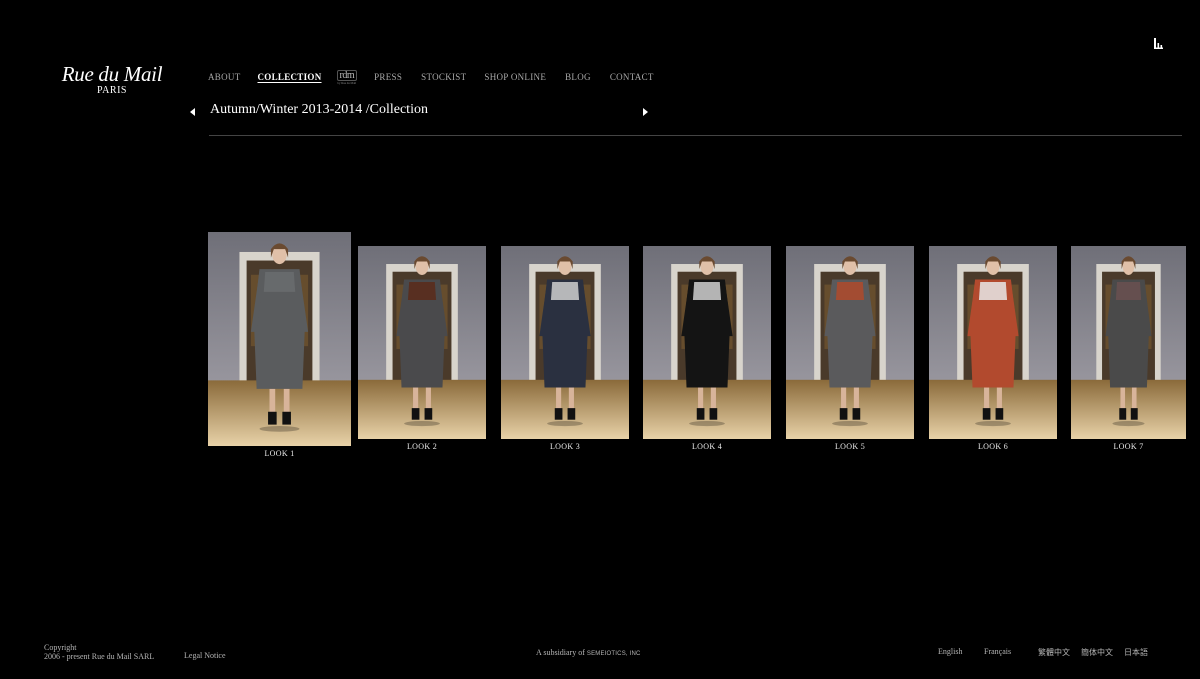 The height and width of the screenshot is (679, 1200). I want to click on look-label: LOOK 5, so click(850, 446).